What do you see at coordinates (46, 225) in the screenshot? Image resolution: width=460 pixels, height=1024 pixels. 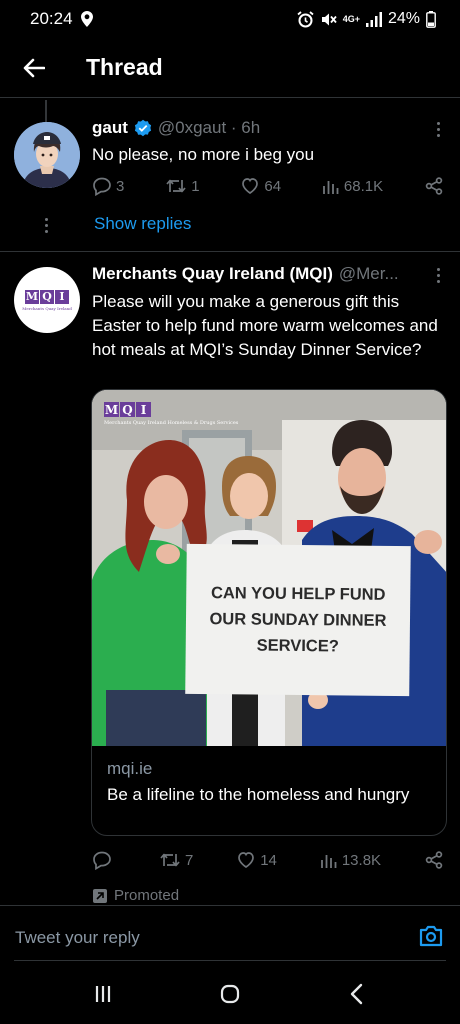 I see `thread-ellipsis-icon` at bounding box center [46, 225].